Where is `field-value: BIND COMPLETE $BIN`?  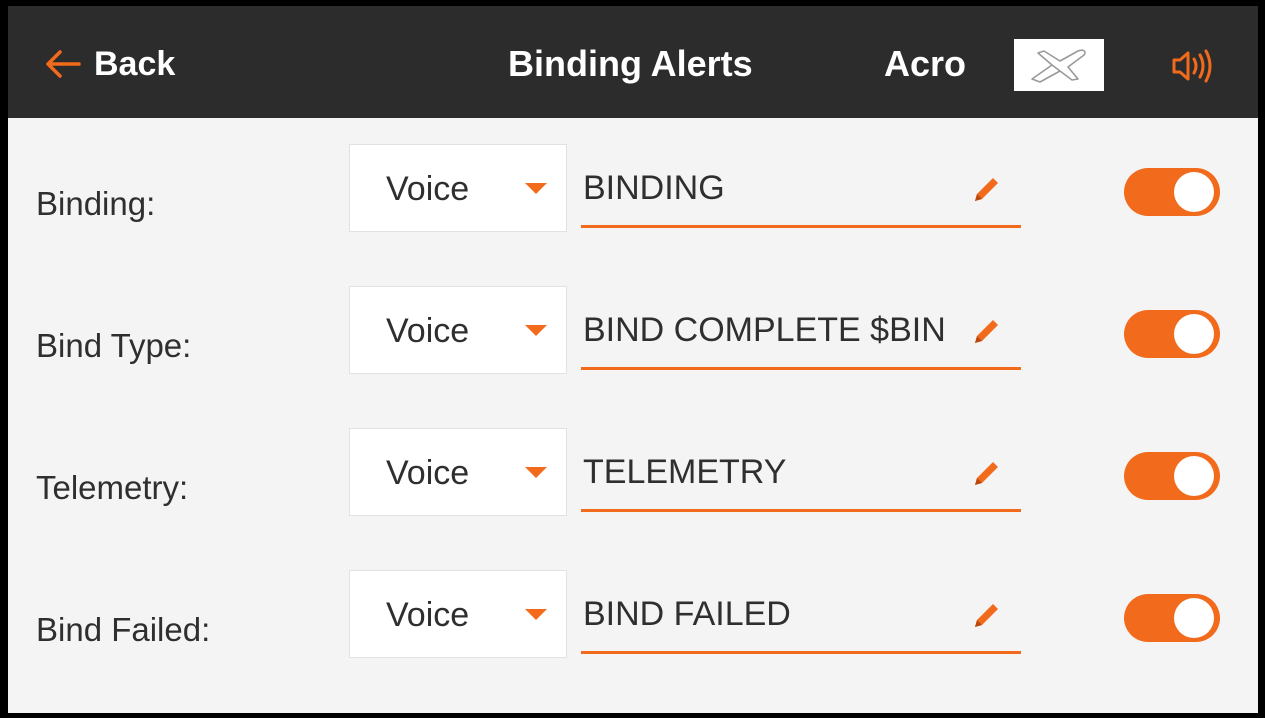 field-value: BIND COMPLETE $BIN is located at coordinates (764, 330).